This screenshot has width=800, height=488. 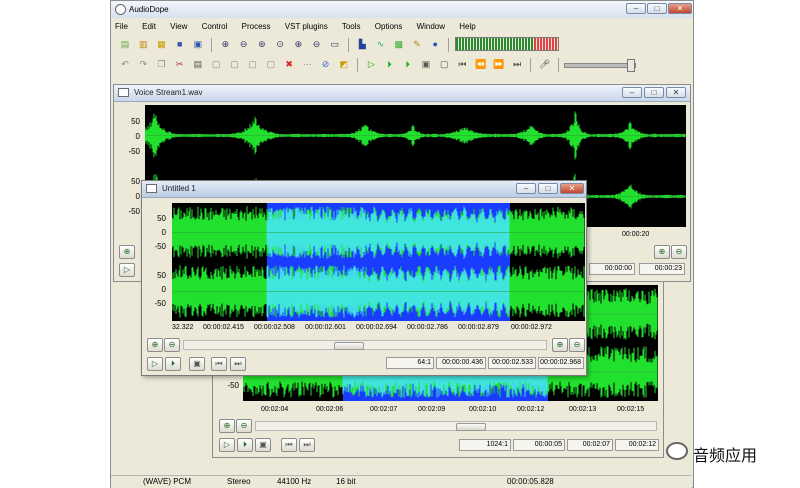 I want to click on back-scroll-thumb, so click(x=471, y=427).